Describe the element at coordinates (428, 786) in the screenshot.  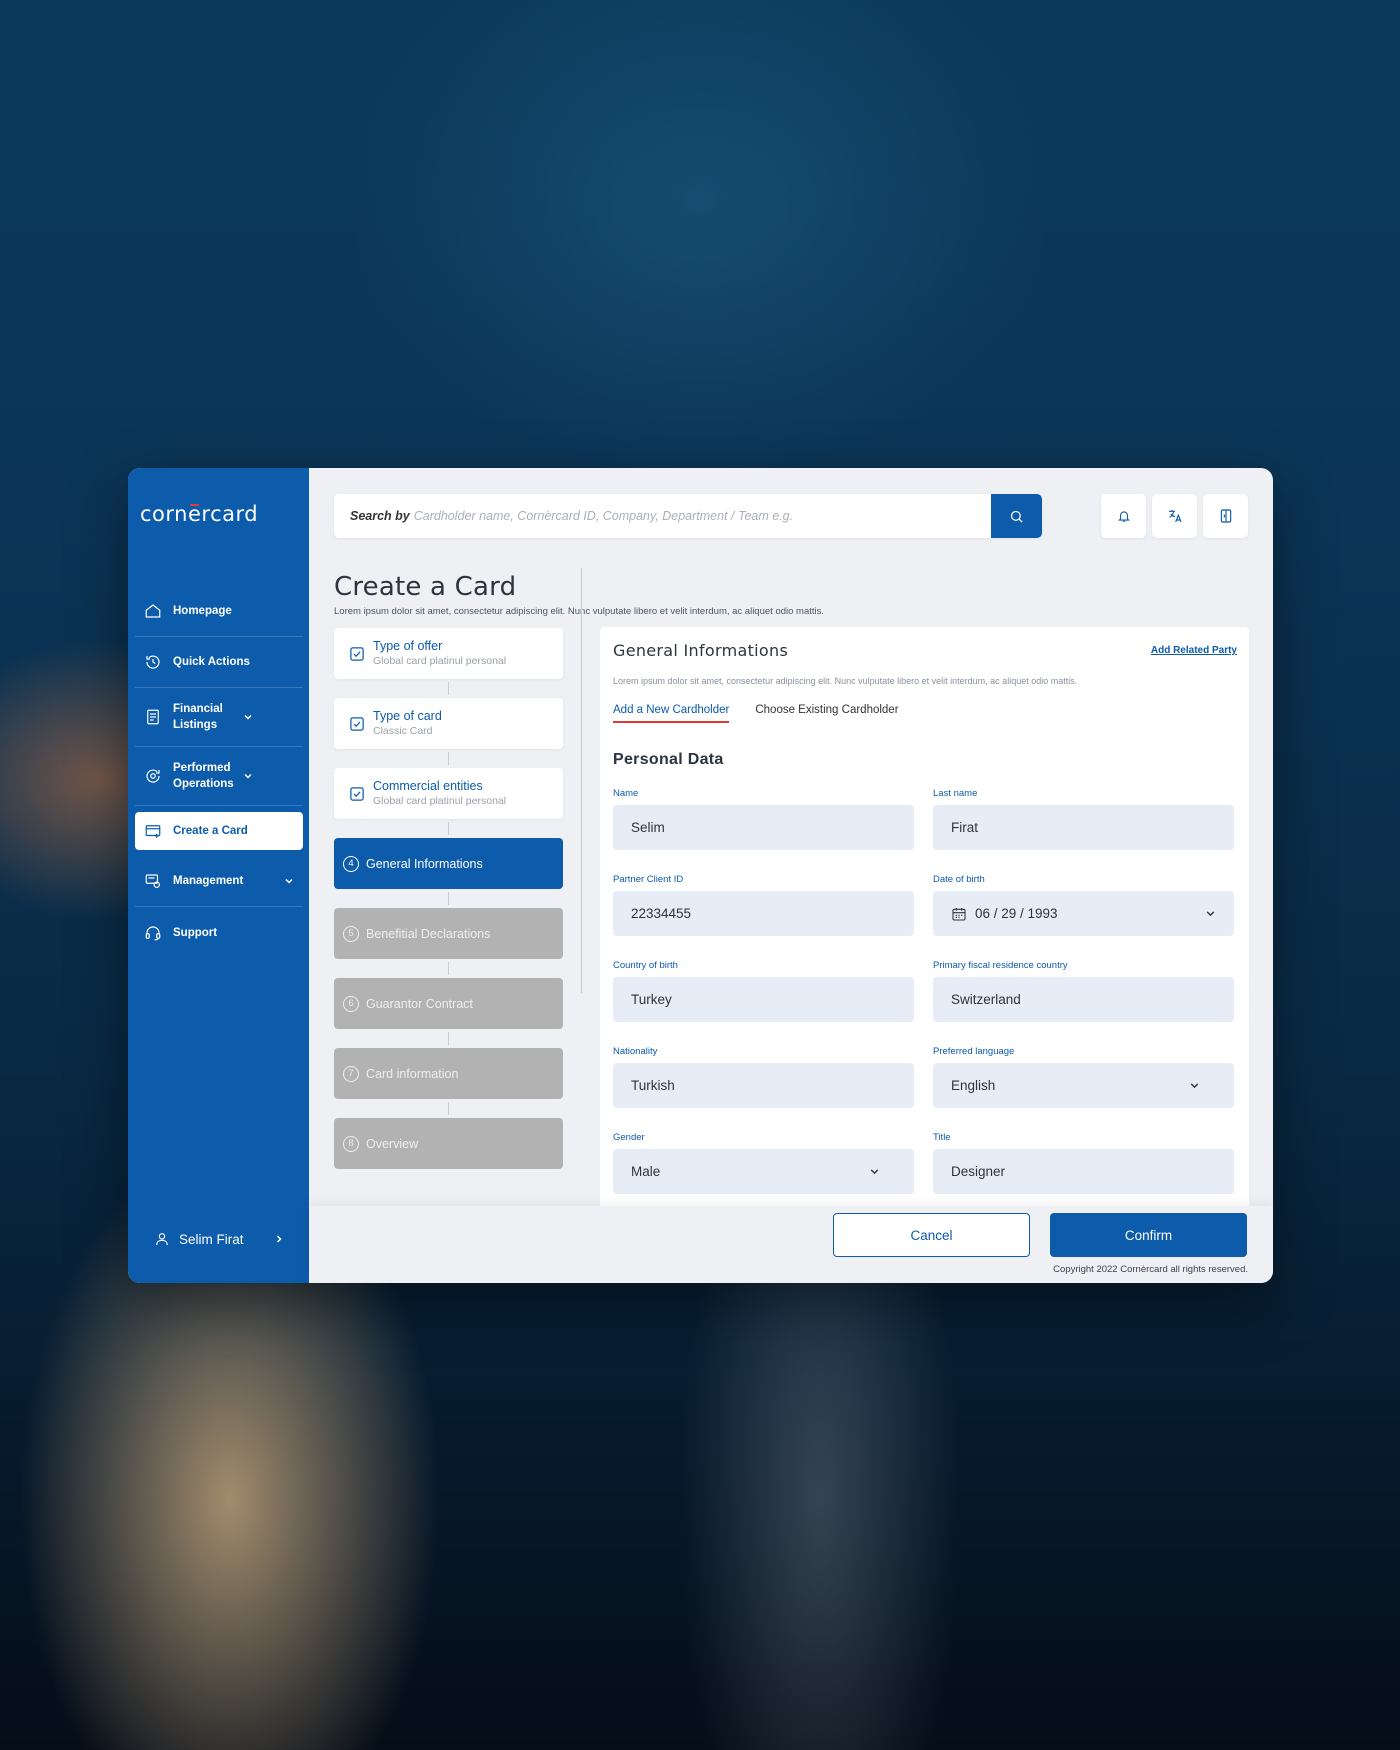
I see `step-title: Commercial entities` at that location.